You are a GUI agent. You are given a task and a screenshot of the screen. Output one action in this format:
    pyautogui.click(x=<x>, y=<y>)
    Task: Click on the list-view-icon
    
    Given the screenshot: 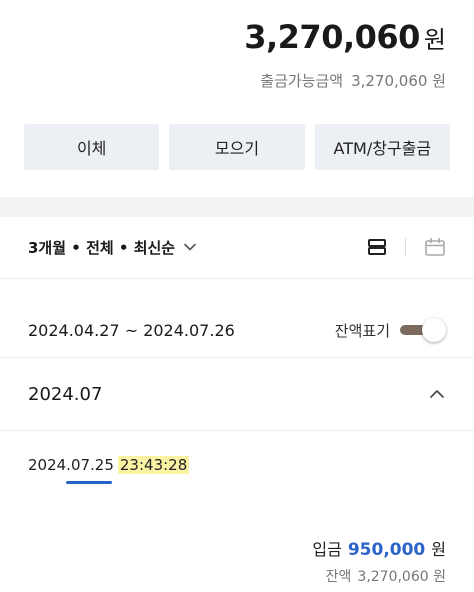 What is the action you would take?
    pyautogui.click(x=377, y=247)
    